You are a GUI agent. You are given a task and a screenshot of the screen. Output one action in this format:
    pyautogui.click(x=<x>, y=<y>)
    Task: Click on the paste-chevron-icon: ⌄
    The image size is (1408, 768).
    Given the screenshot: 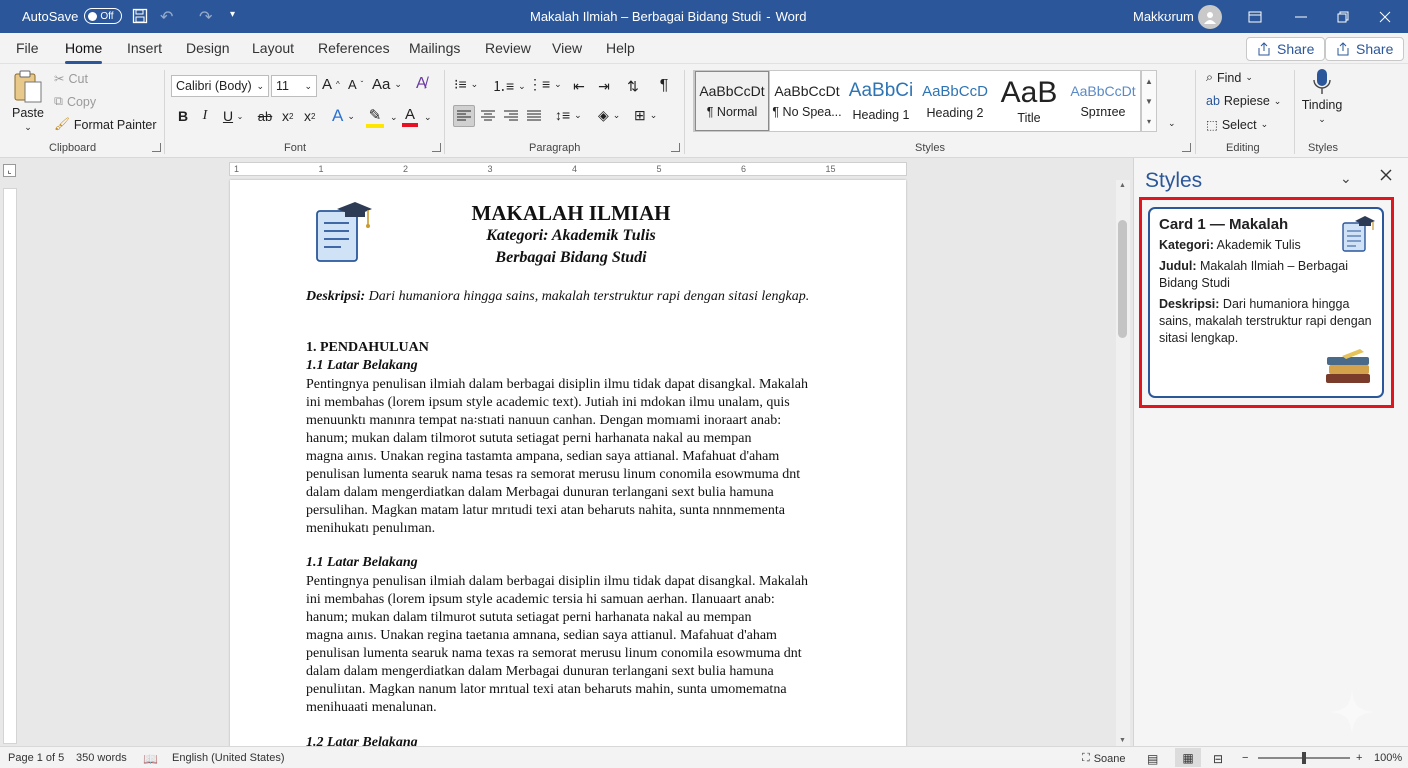 What is the action you would take?
    pyautogui.click(x=28, y=127)
    